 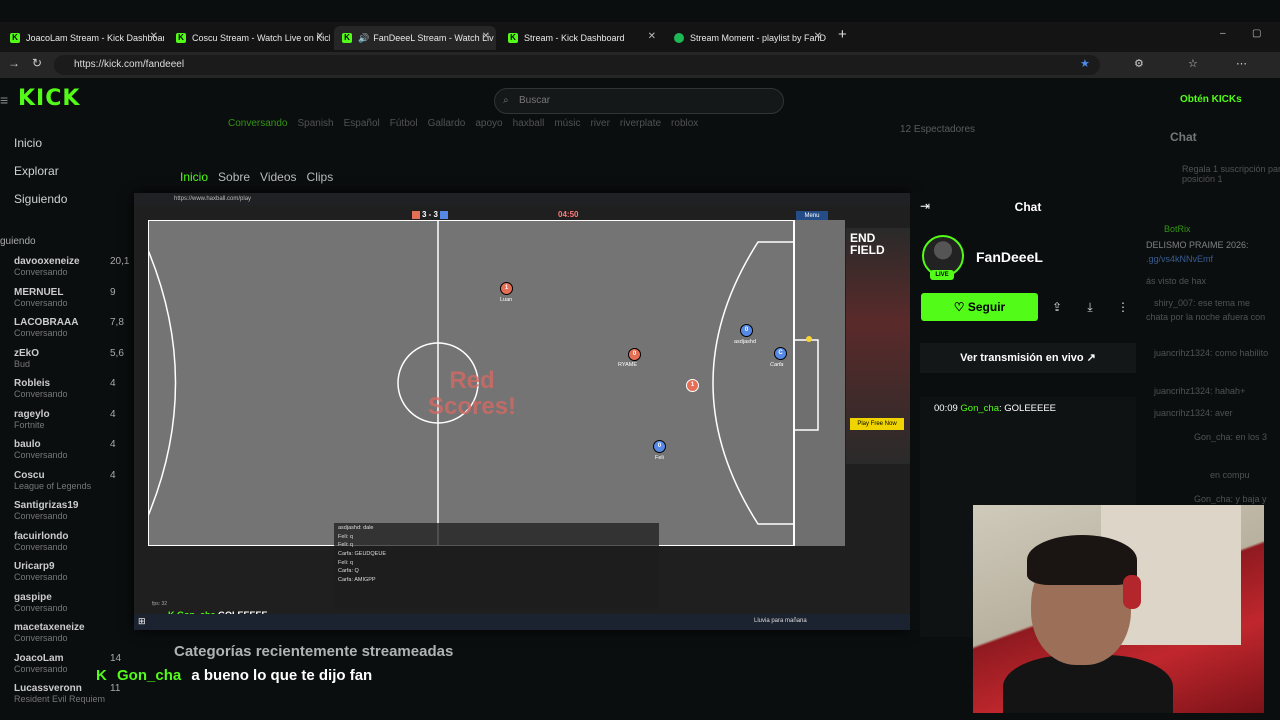 What do you see at coordinates (659, 458) in the screenshot?
I see `player-name: Feli` at bounding box center [659, 458].